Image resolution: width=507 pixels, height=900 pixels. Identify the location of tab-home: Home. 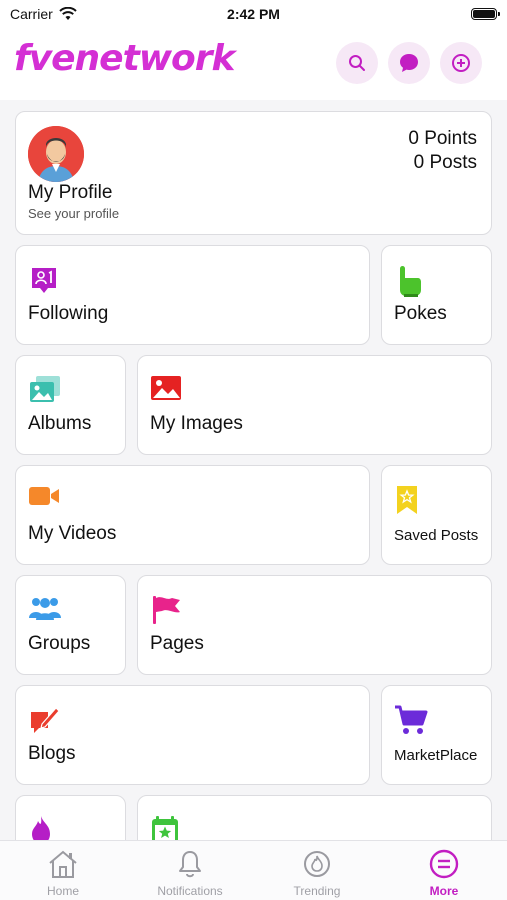
(63, 870).